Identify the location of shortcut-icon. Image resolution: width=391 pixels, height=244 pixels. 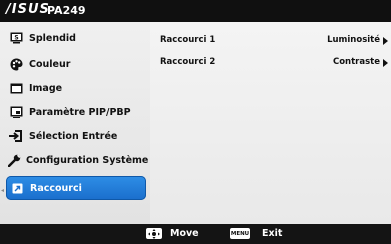
(17, 188).